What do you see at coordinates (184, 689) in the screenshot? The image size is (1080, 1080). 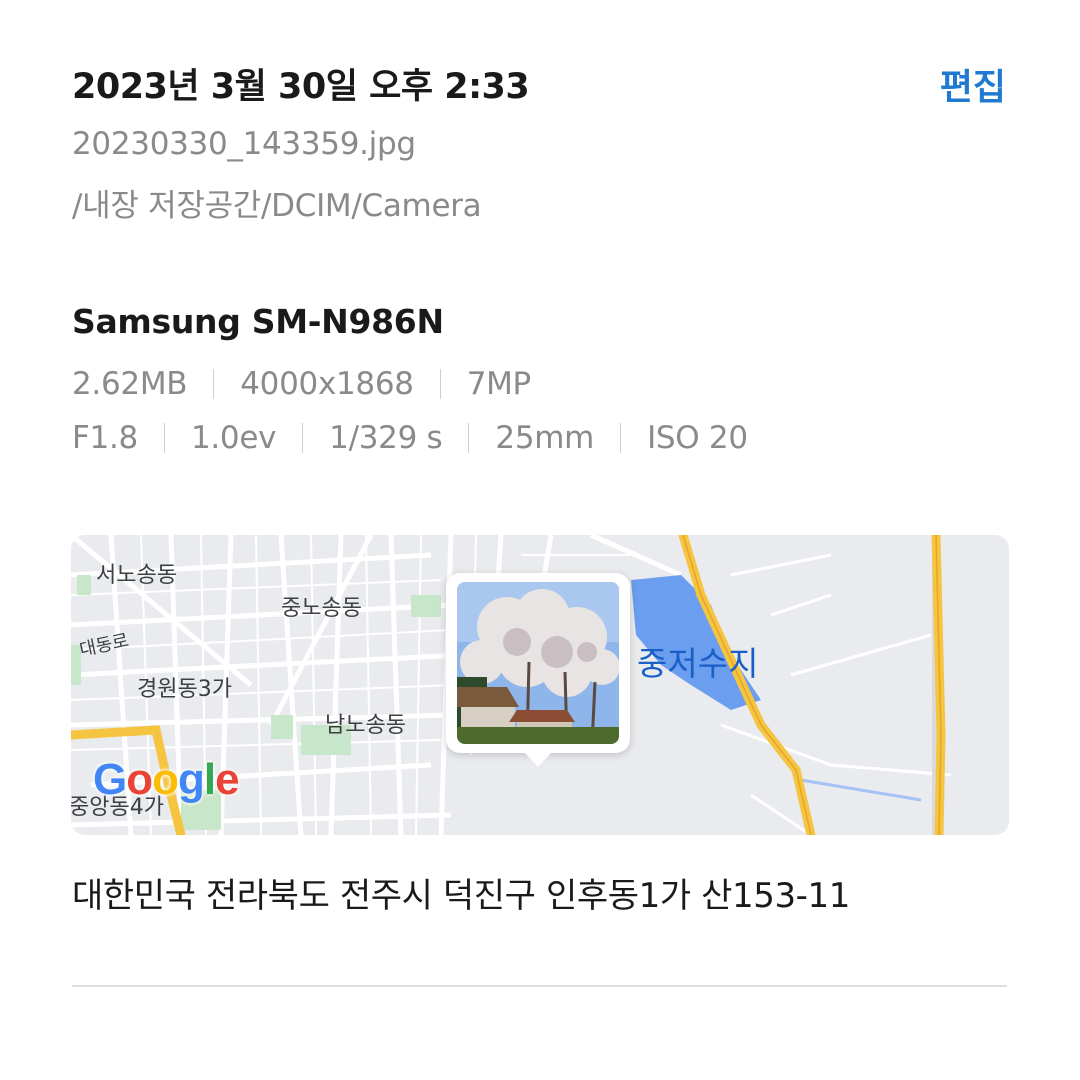 I see `map-label-gyeongwon: 경원동3가` at bounding box center [184, 689].